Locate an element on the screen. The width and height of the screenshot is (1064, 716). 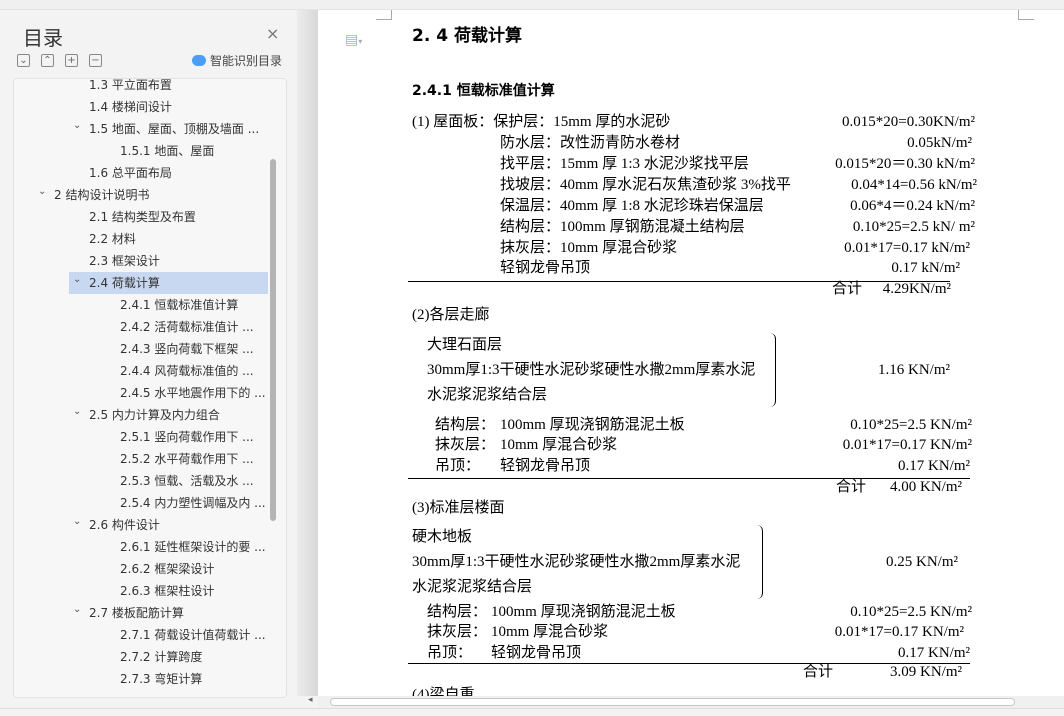
toc-item: 1.6 总平面布局 is located at coordinates (130, 173).